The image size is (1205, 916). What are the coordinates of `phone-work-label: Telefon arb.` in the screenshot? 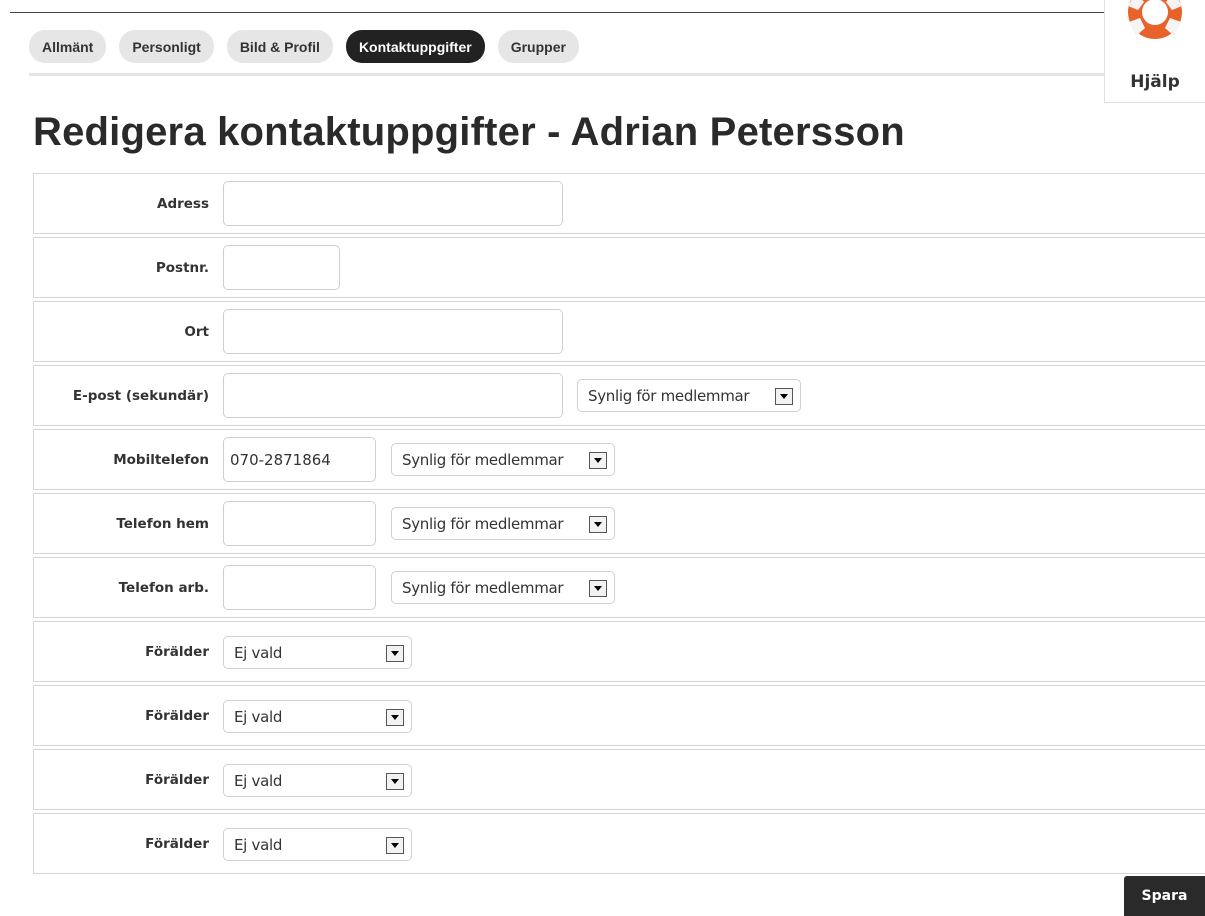 It's located at (163, 587).